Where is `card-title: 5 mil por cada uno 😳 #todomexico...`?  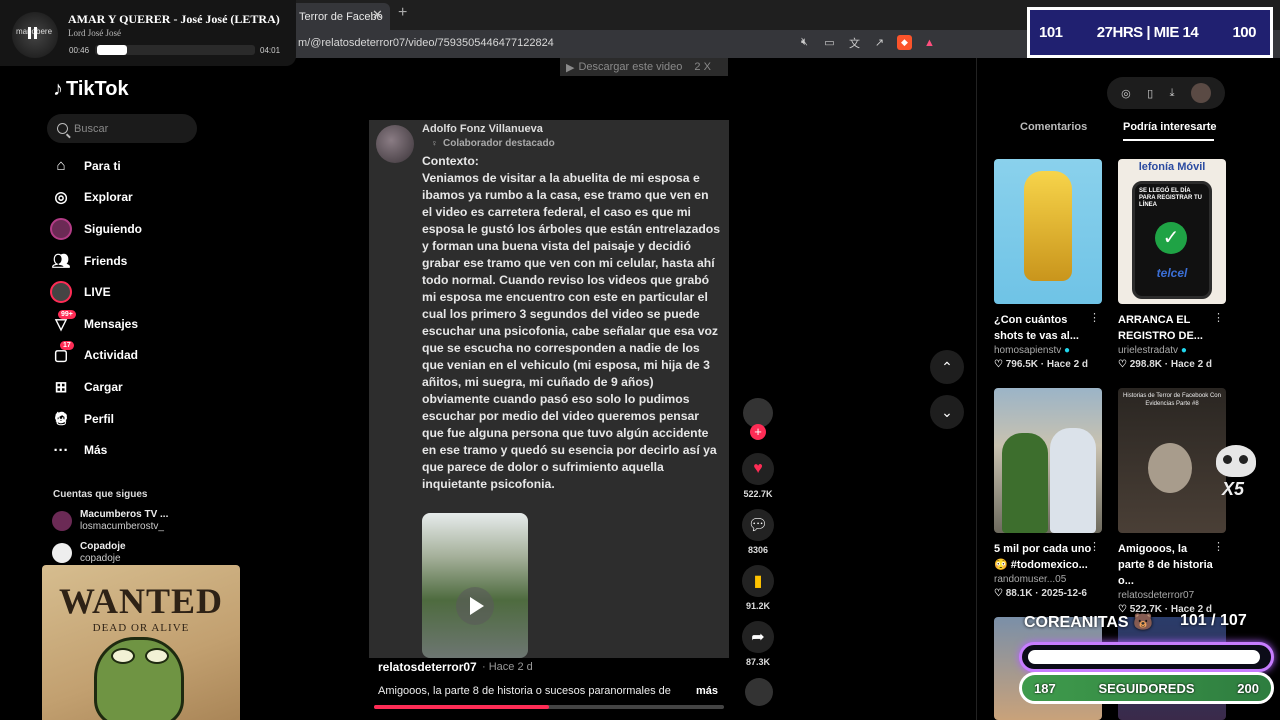 card-title: 5 mil por cada uno 😳 #todomexico... is located at coordinates (1043, 557).